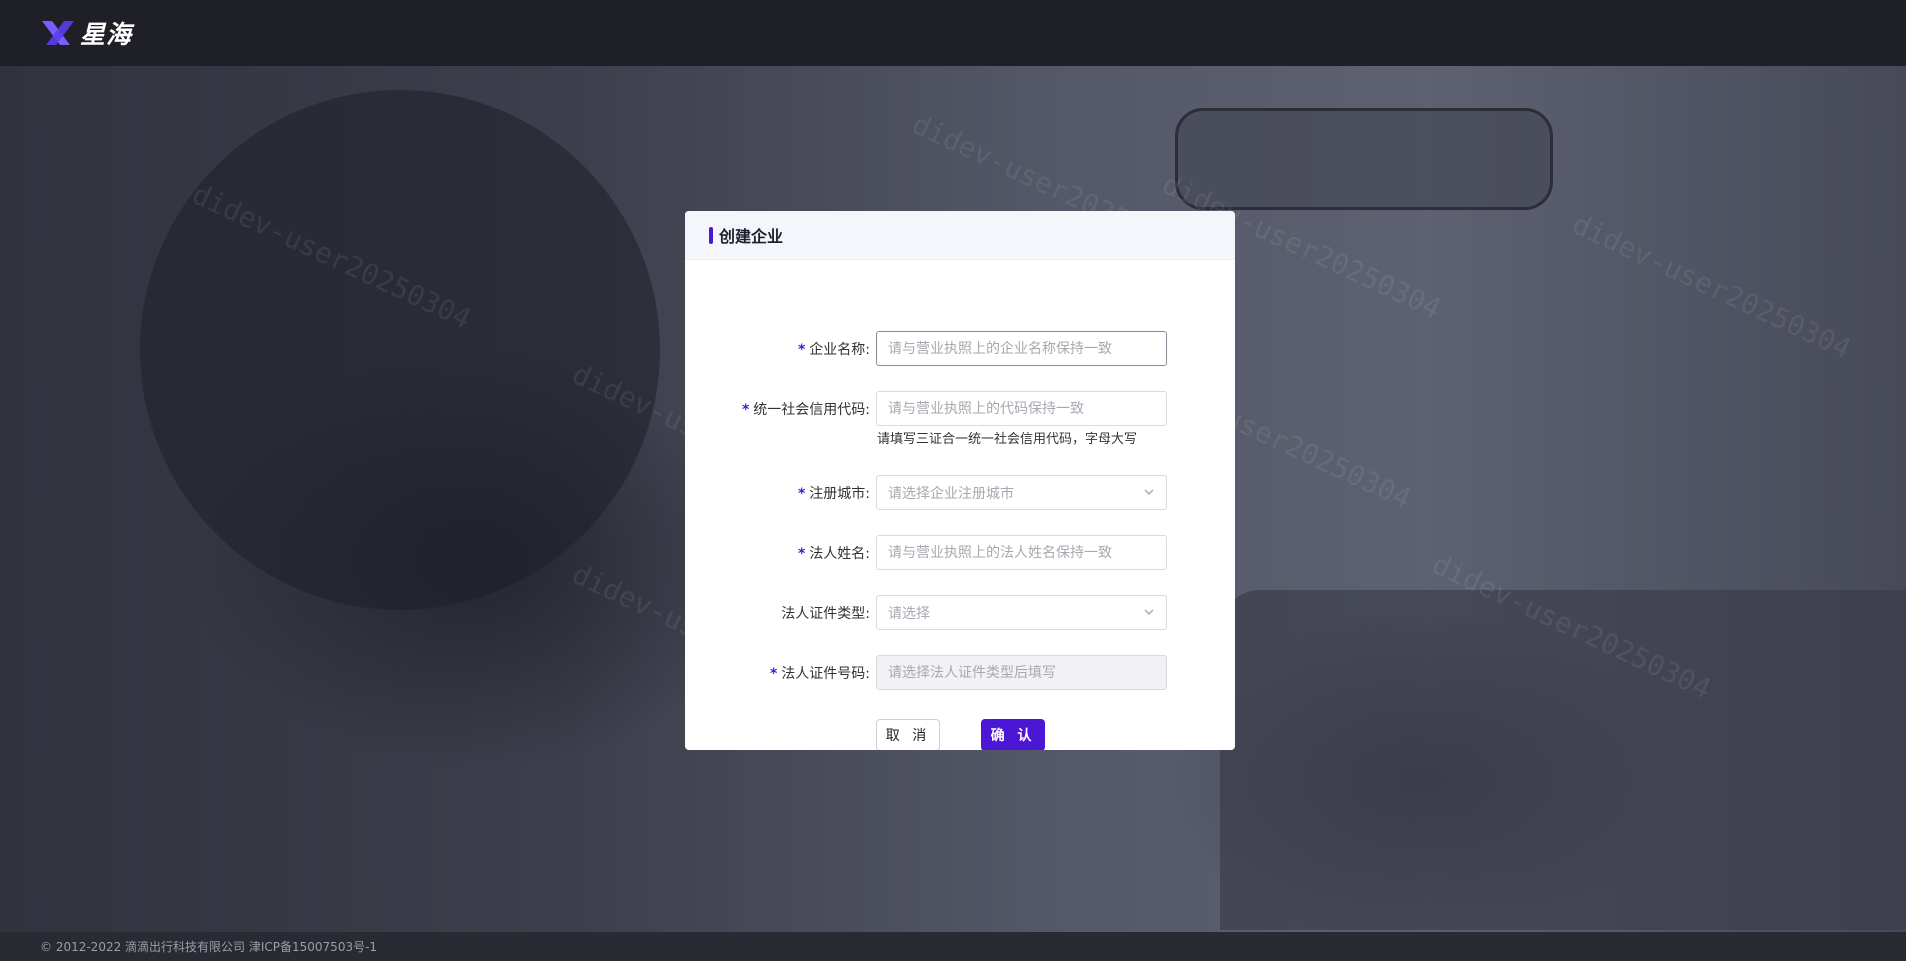  I want to click on form-row-company-name: * 企业名称:, so click(960, 348).